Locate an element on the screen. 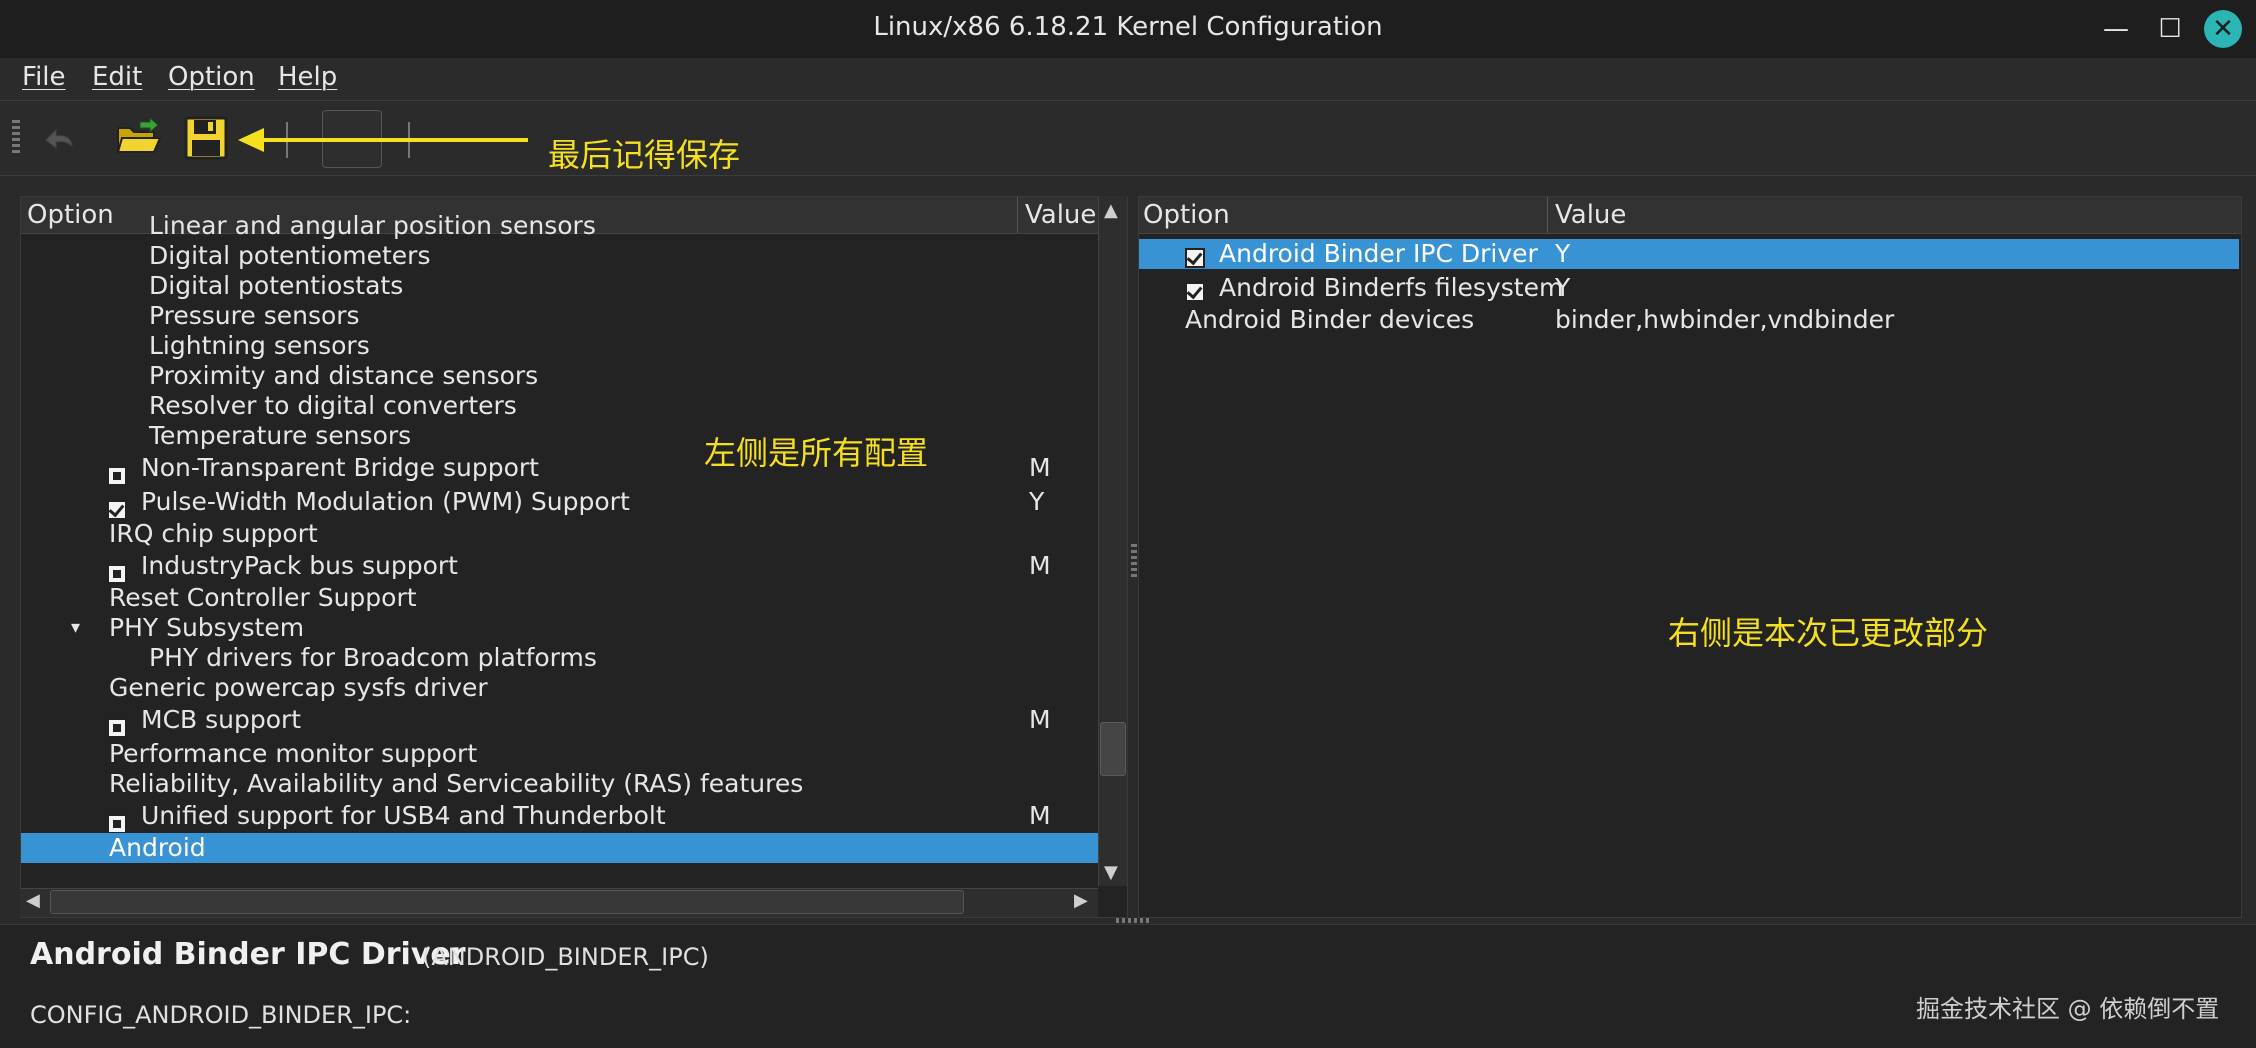 The image size is (2256, 1048). annotation-left: 左侧是所有配置 is located at coordinates (816, 453).